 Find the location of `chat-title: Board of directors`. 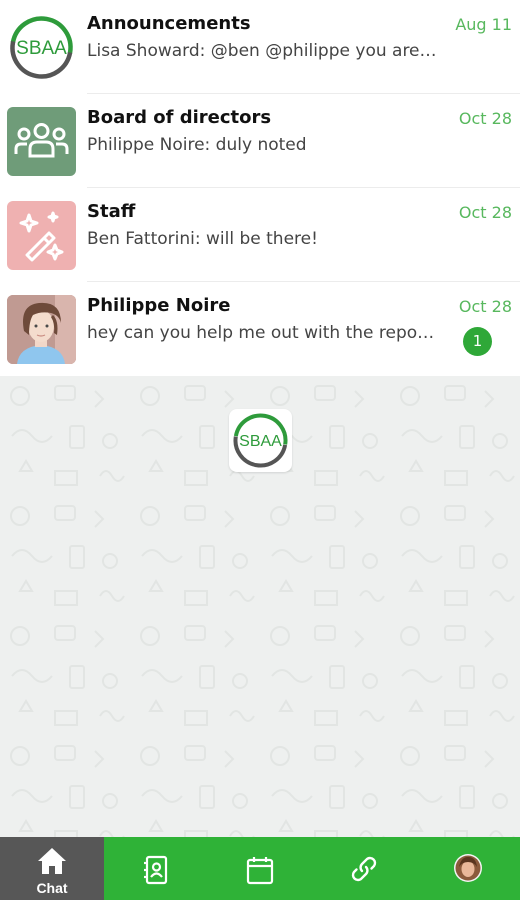

chat-title: Board of directors is located at coordinates (179, 117).